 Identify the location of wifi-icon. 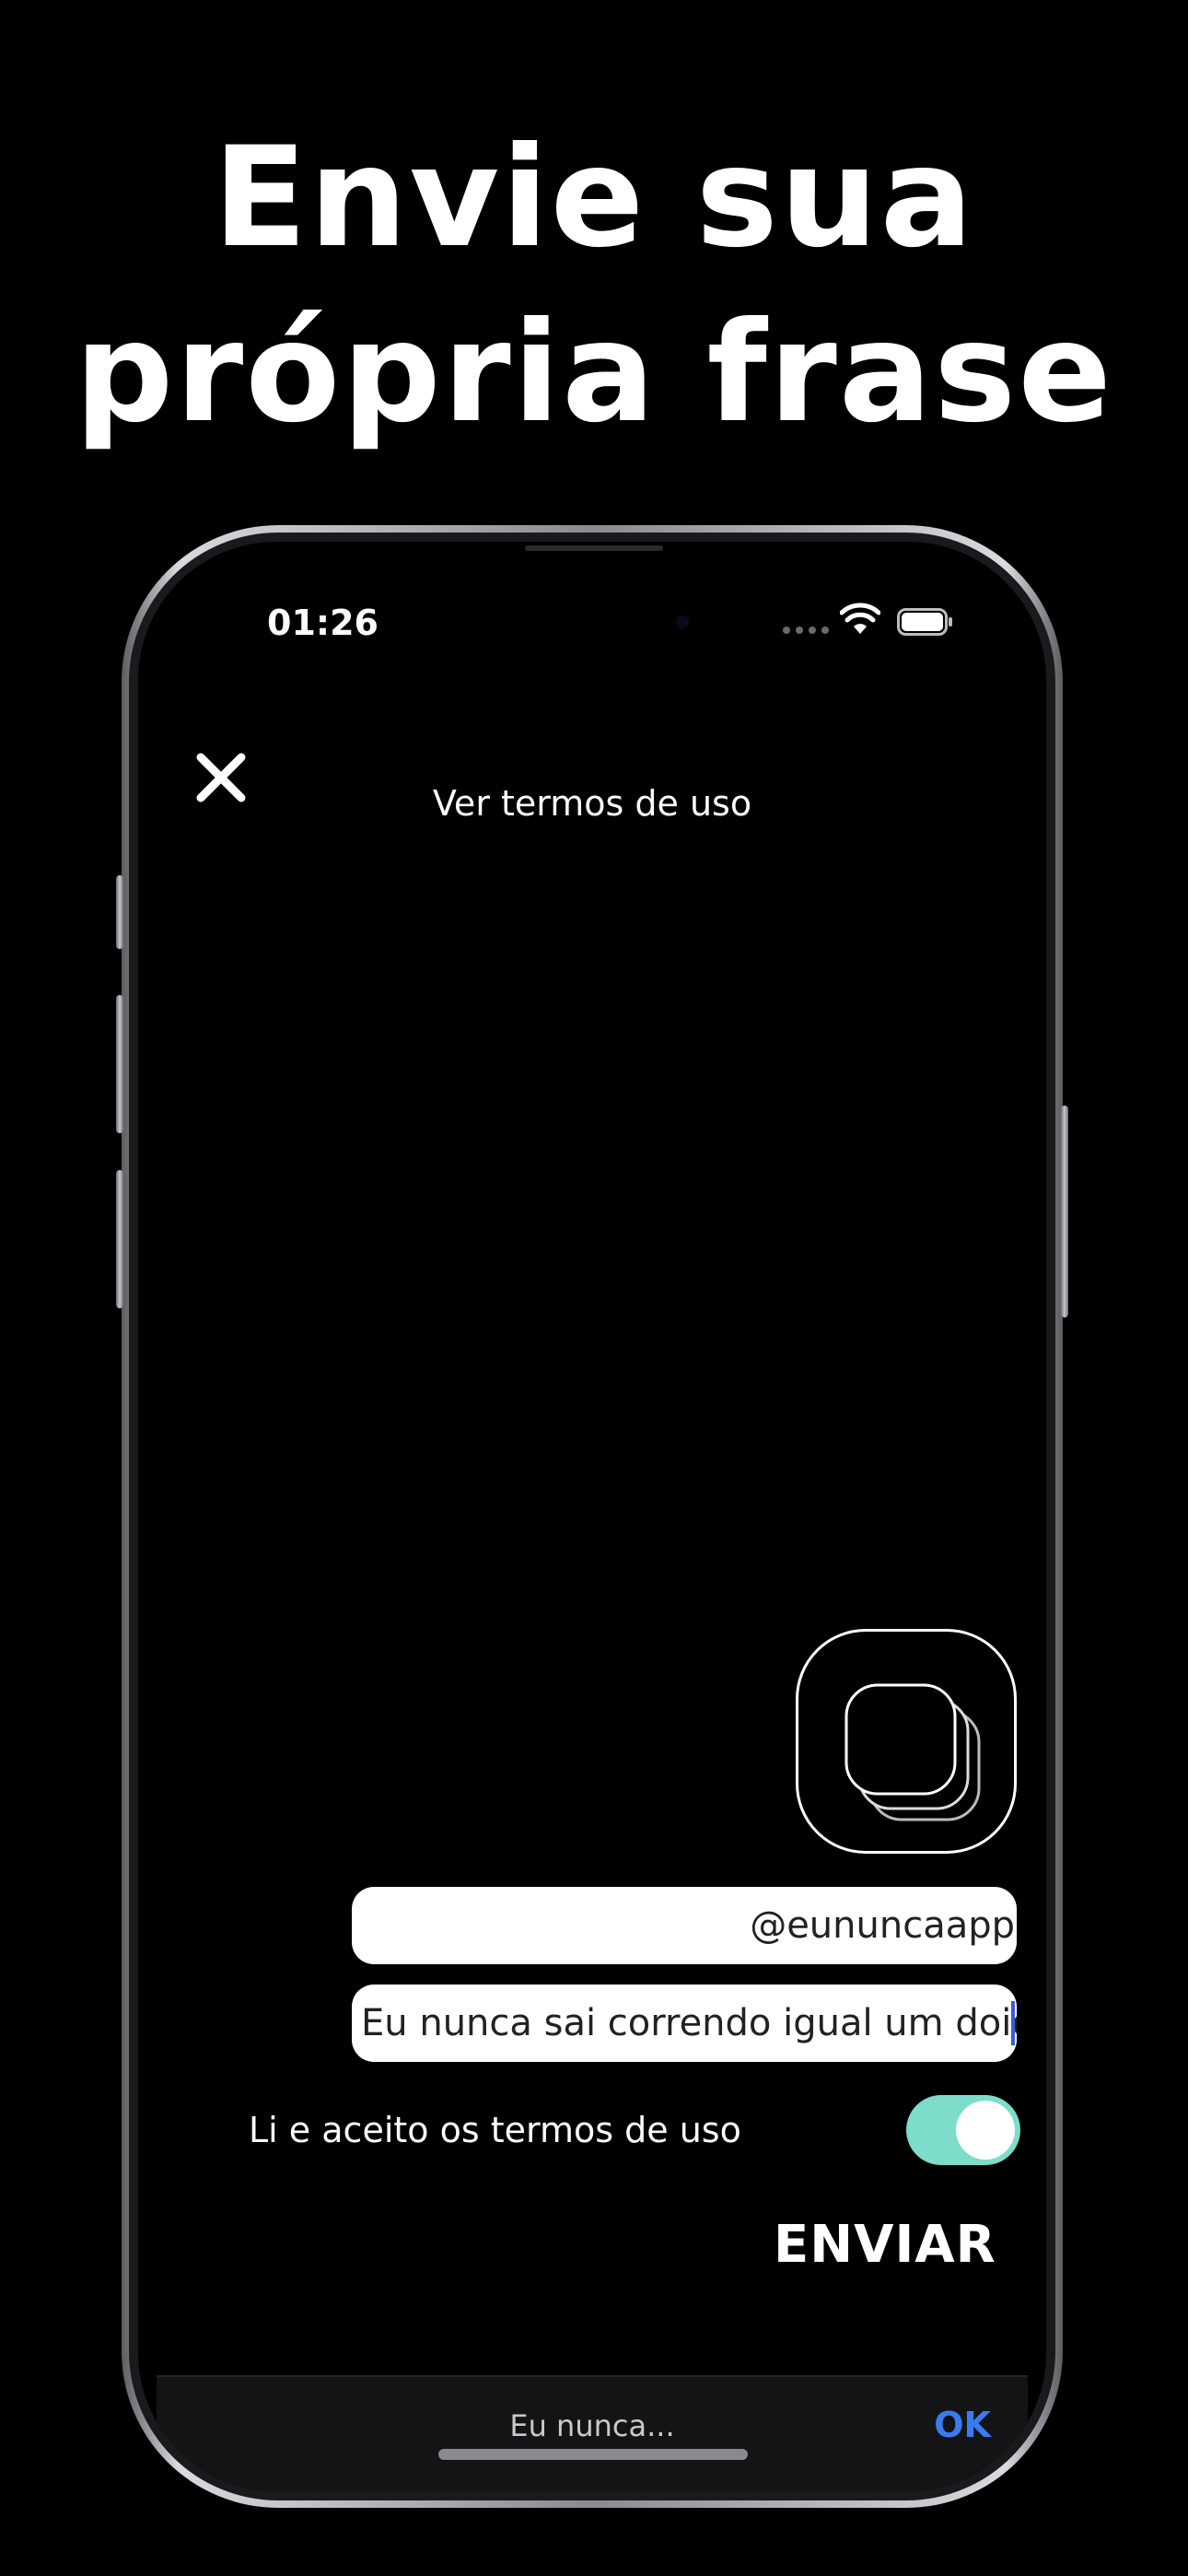
(860, 618).